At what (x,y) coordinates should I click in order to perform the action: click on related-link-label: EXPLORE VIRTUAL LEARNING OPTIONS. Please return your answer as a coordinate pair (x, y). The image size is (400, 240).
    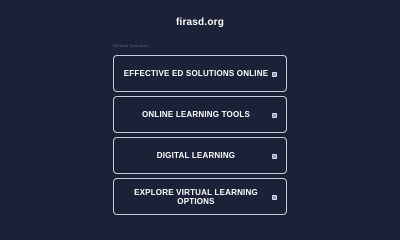
    Looking at the image, I should click on (196, 196).